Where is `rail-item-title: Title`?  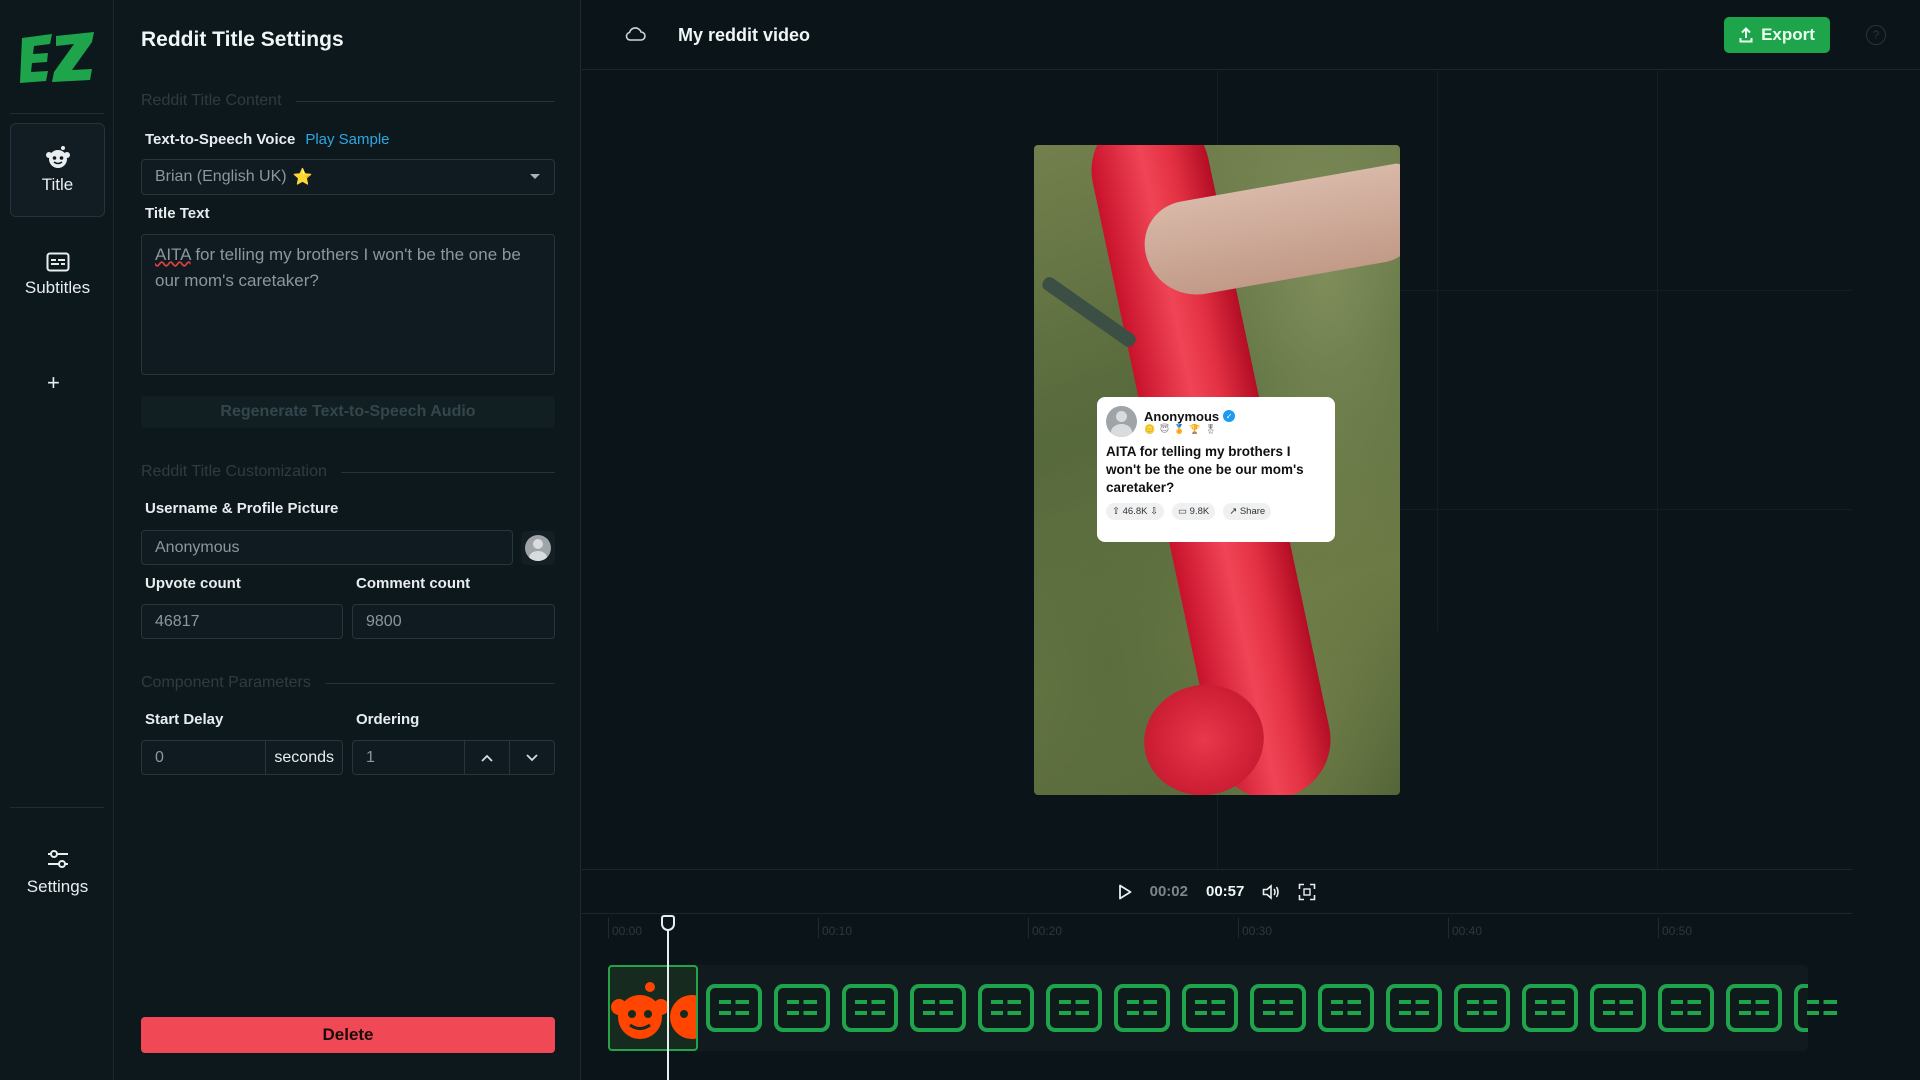
rail-item-title: Title is located at coordinates (57, 170).